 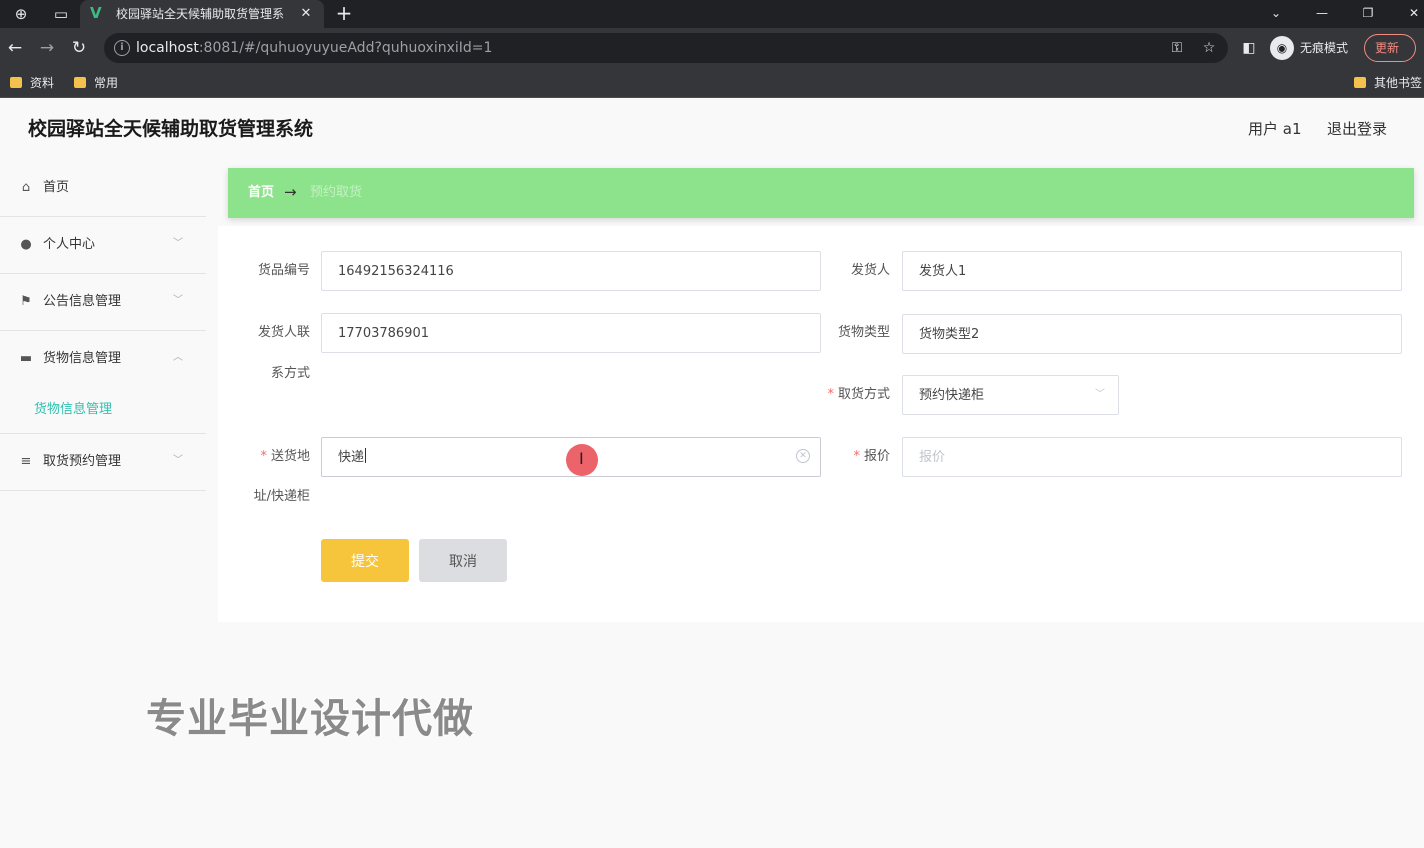 What do you see at coordinates (336, 192) in the screenshot?
I see `breadcrumb-current: 预约取货` at bounding box center [336, 192].